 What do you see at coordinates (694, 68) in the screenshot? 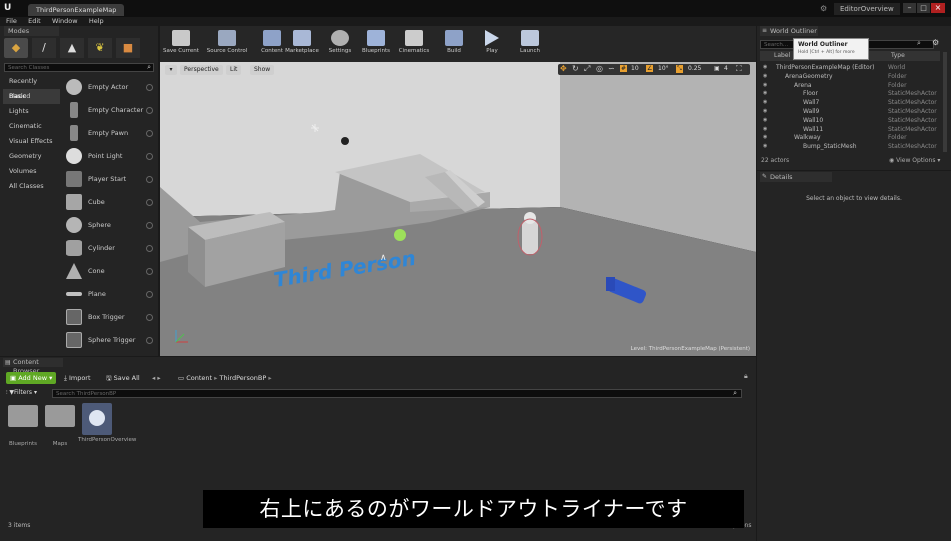
I see `scale-snap-value: 0.25` at bounding box center [694, 68].